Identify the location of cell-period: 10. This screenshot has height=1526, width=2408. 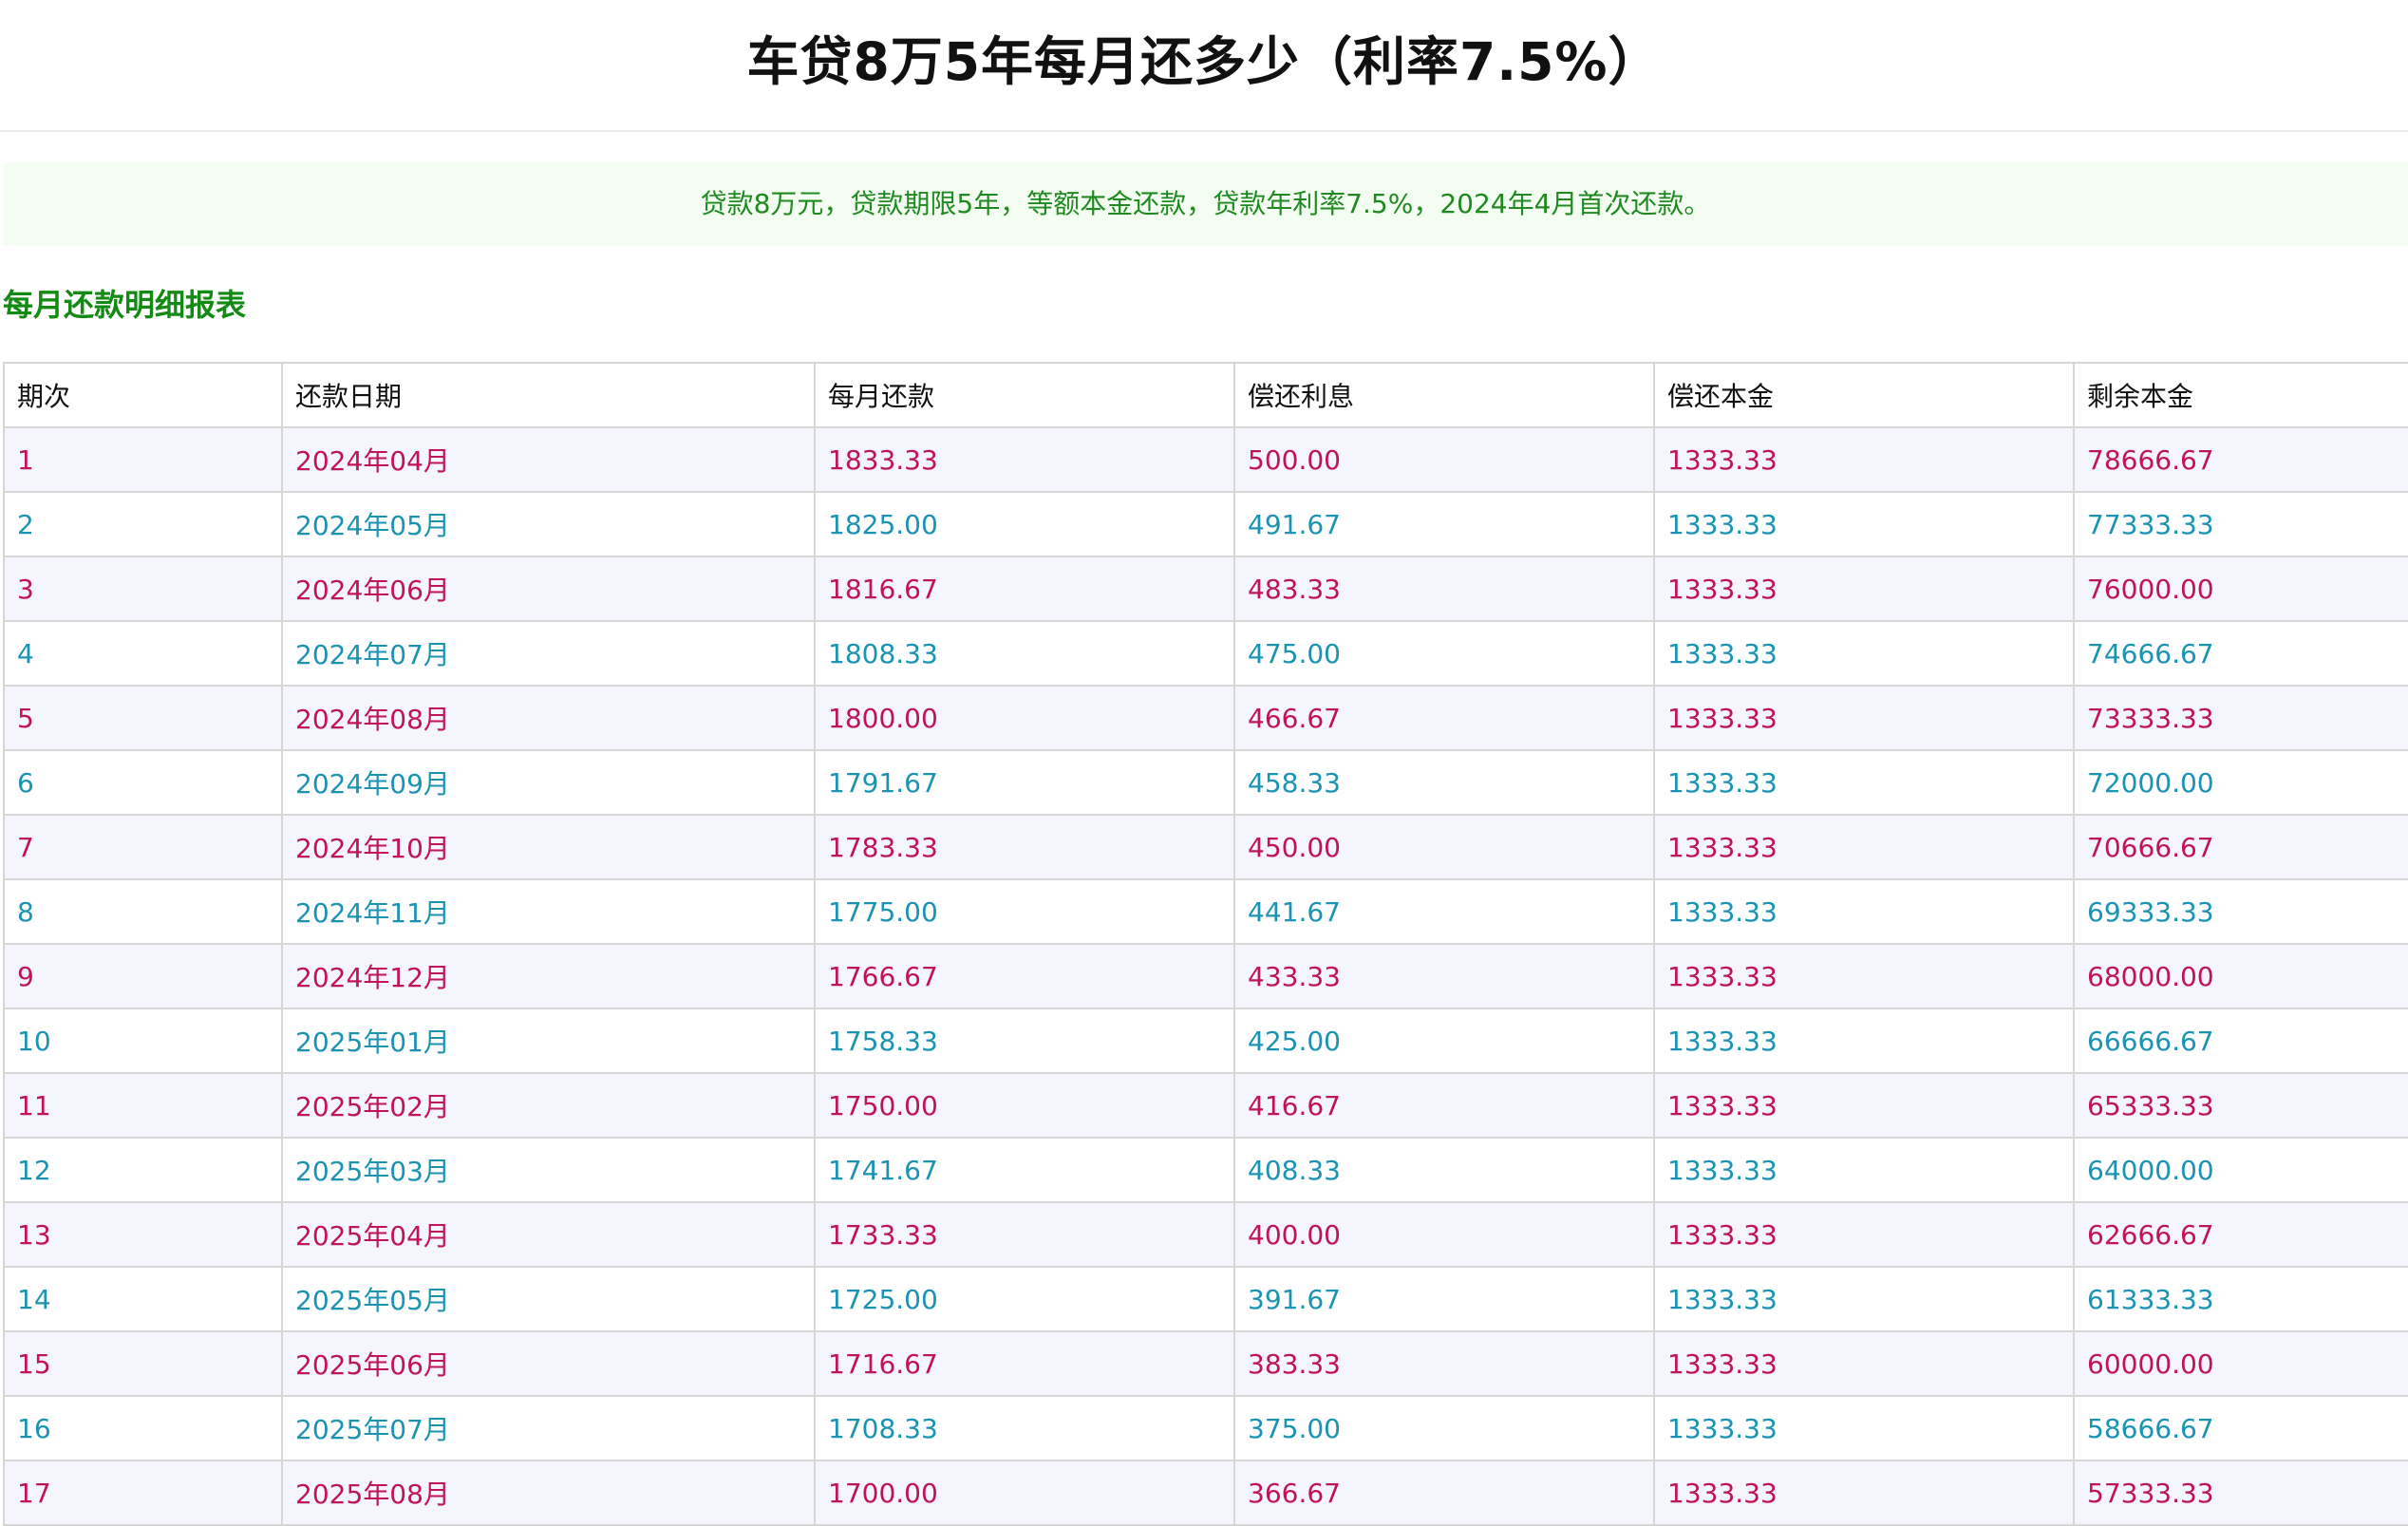
(143, 1041).